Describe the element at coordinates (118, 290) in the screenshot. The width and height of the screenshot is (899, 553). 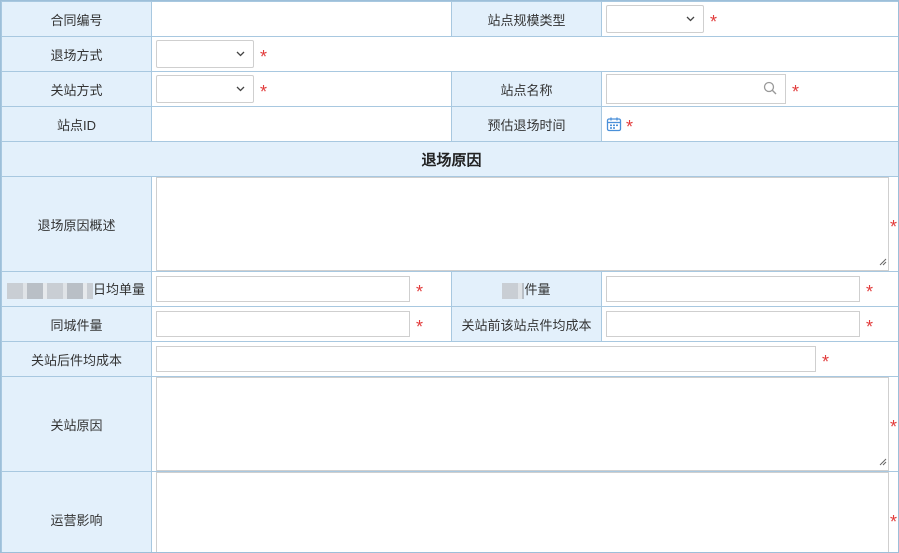
I see `daily-avg-orders-label: 日均单量` at that location.